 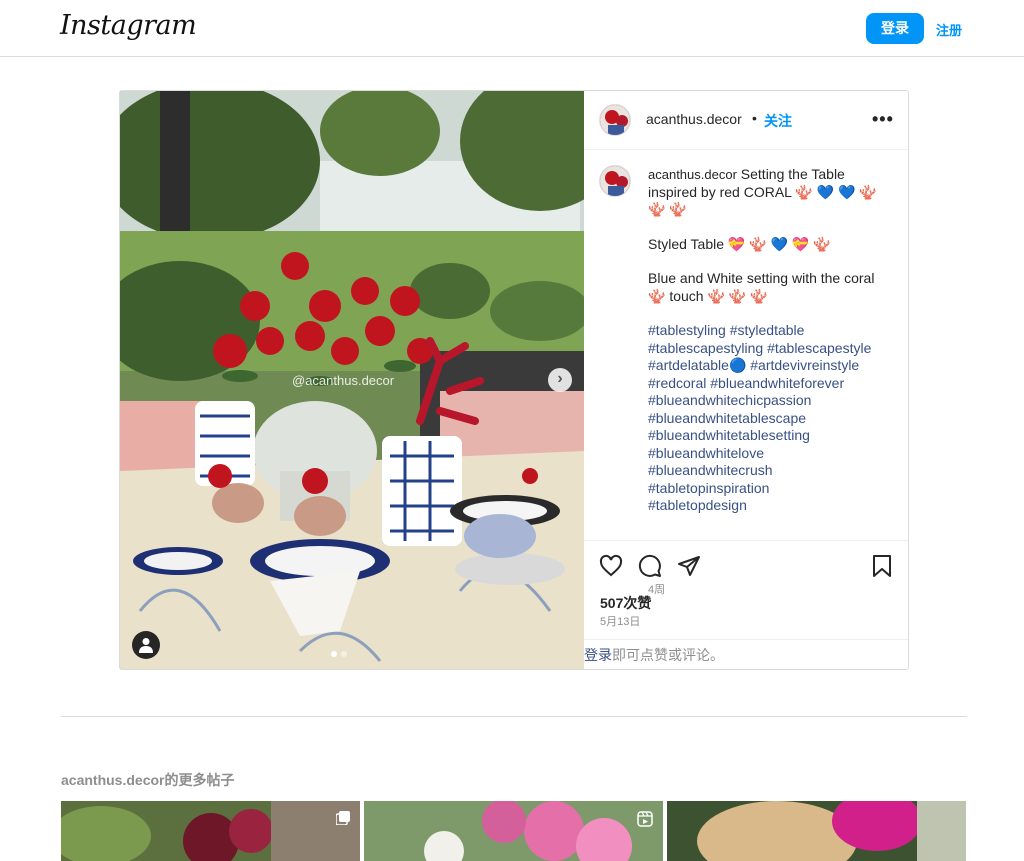 I want to click on hashtag-line: #blueandwhitecrush, so click(x=768, y=471).